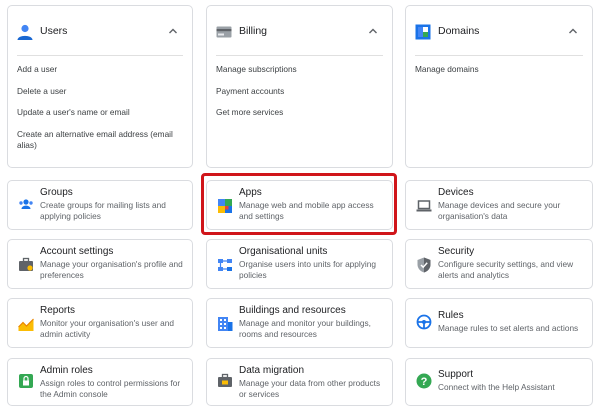 The image size is (600, 416). What do you see at coordinates (225, 265) in the screenshot?
I see `org-units-icon` at bounding box center [225, 265].